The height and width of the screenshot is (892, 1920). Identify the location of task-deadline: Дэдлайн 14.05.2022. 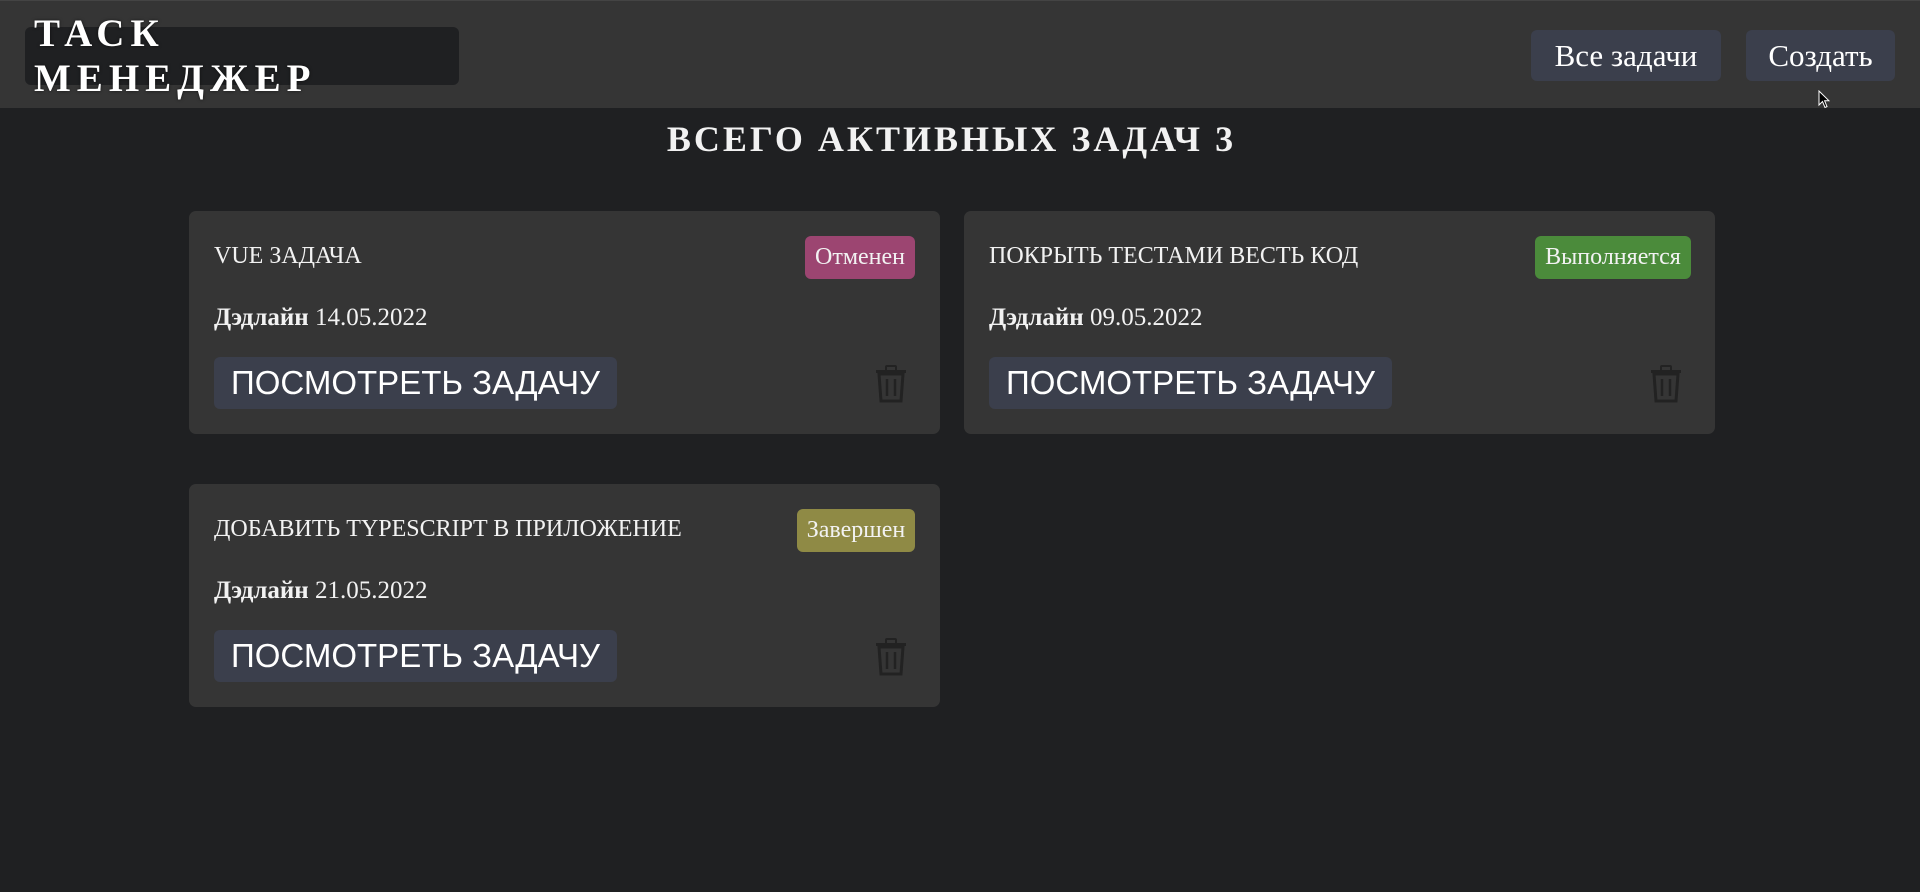
(320, 318).